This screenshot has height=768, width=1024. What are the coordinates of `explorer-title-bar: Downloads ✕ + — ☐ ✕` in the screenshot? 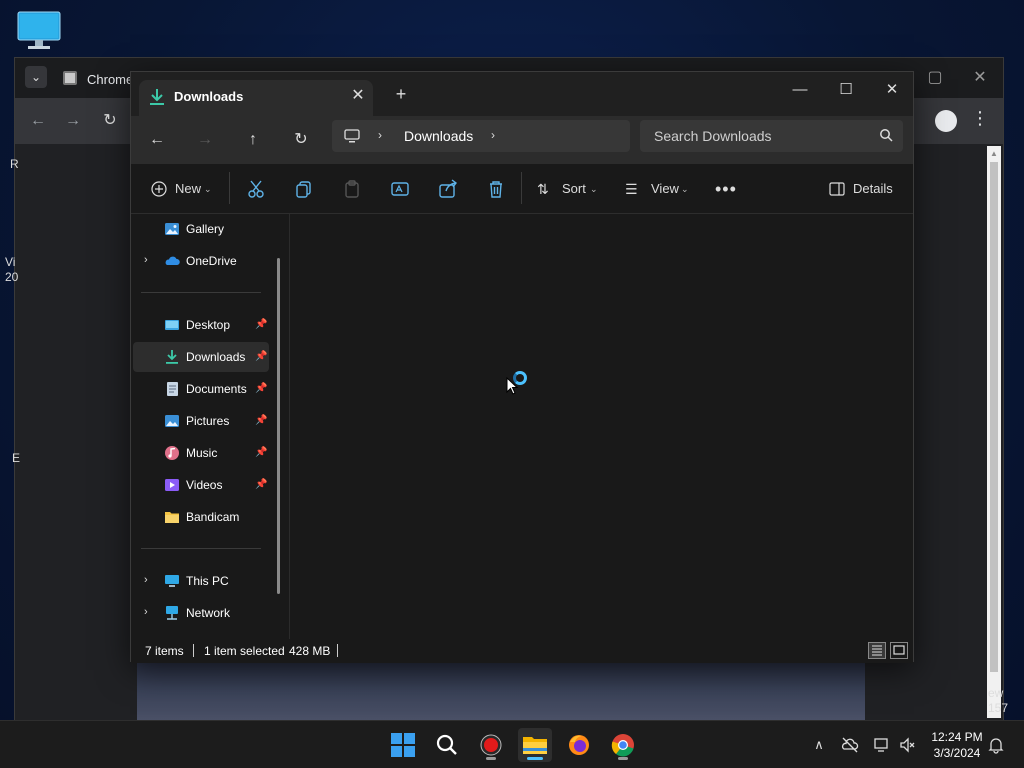 It's located at (522, 94).